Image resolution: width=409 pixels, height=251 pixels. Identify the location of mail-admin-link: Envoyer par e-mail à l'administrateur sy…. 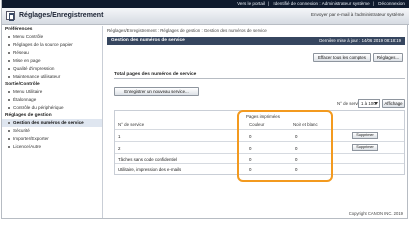
(357, 14).